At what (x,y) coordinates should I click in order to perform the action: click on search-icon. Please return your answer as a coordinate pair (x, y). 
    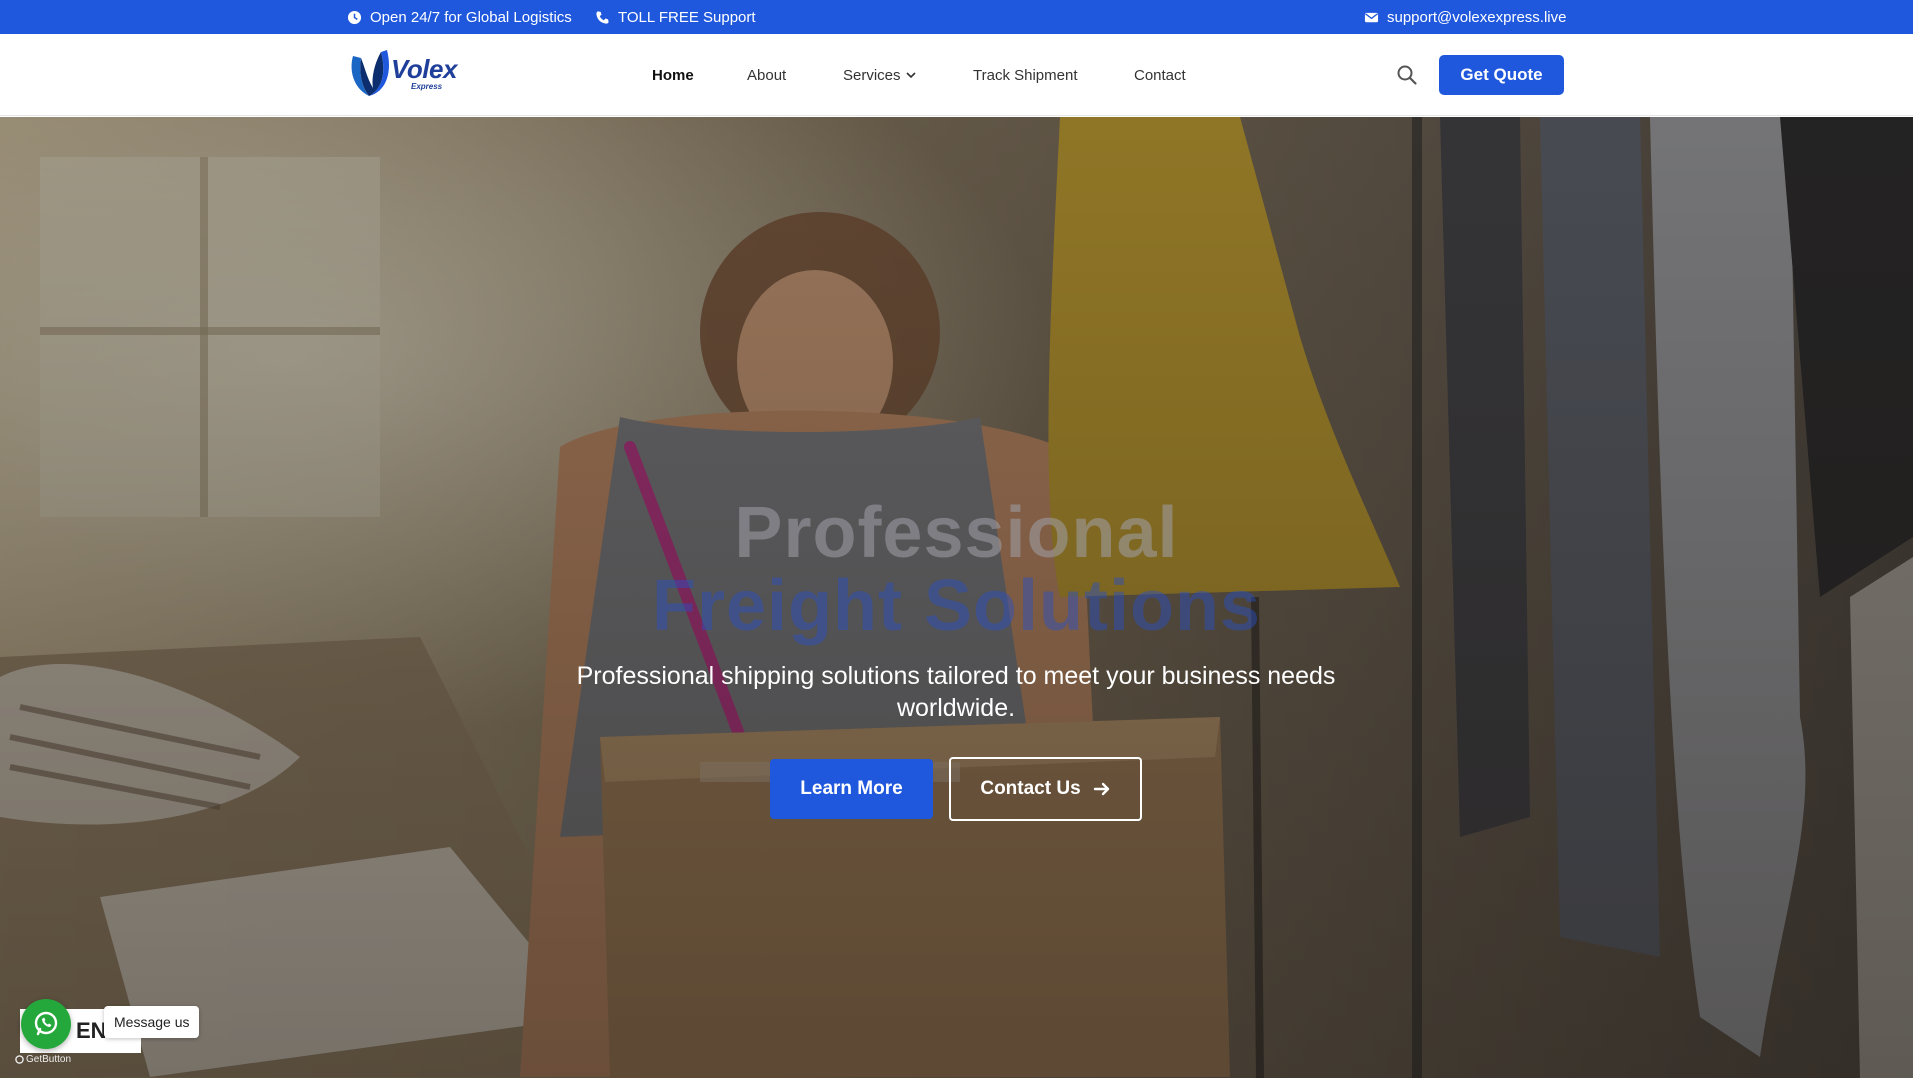
    Looking at the image, I should click on (1407, 75).